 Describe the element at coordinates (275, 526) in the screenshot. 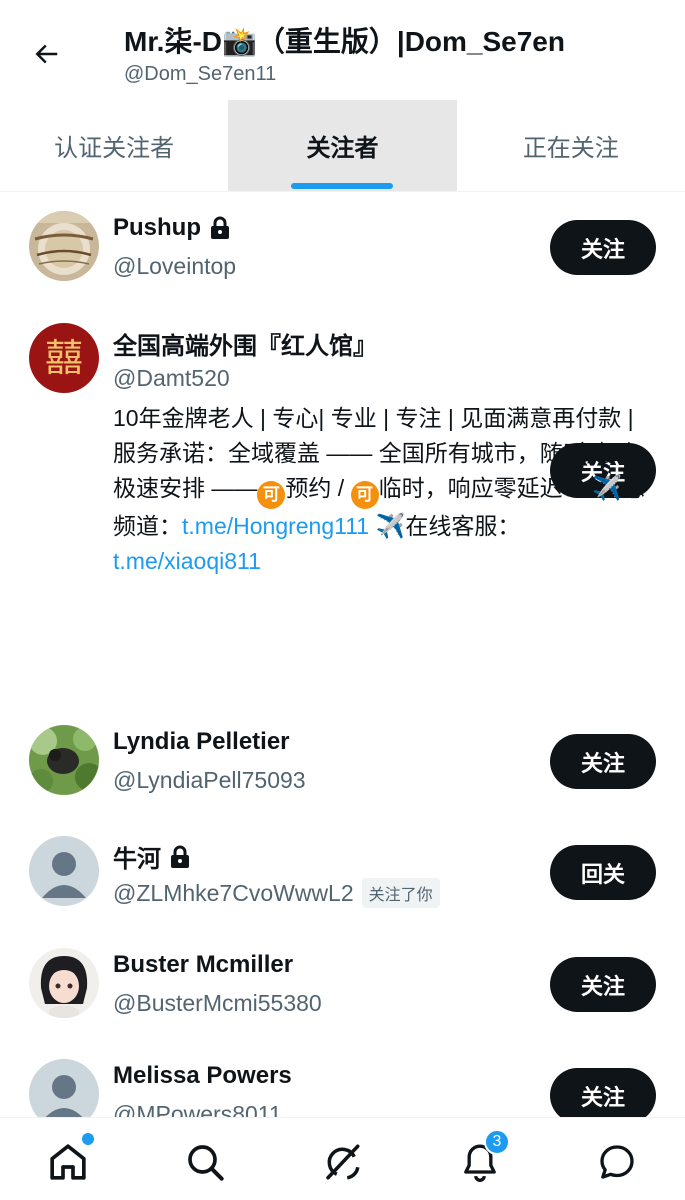

I see `bio-link: t.me/Hongreng111` at that location.